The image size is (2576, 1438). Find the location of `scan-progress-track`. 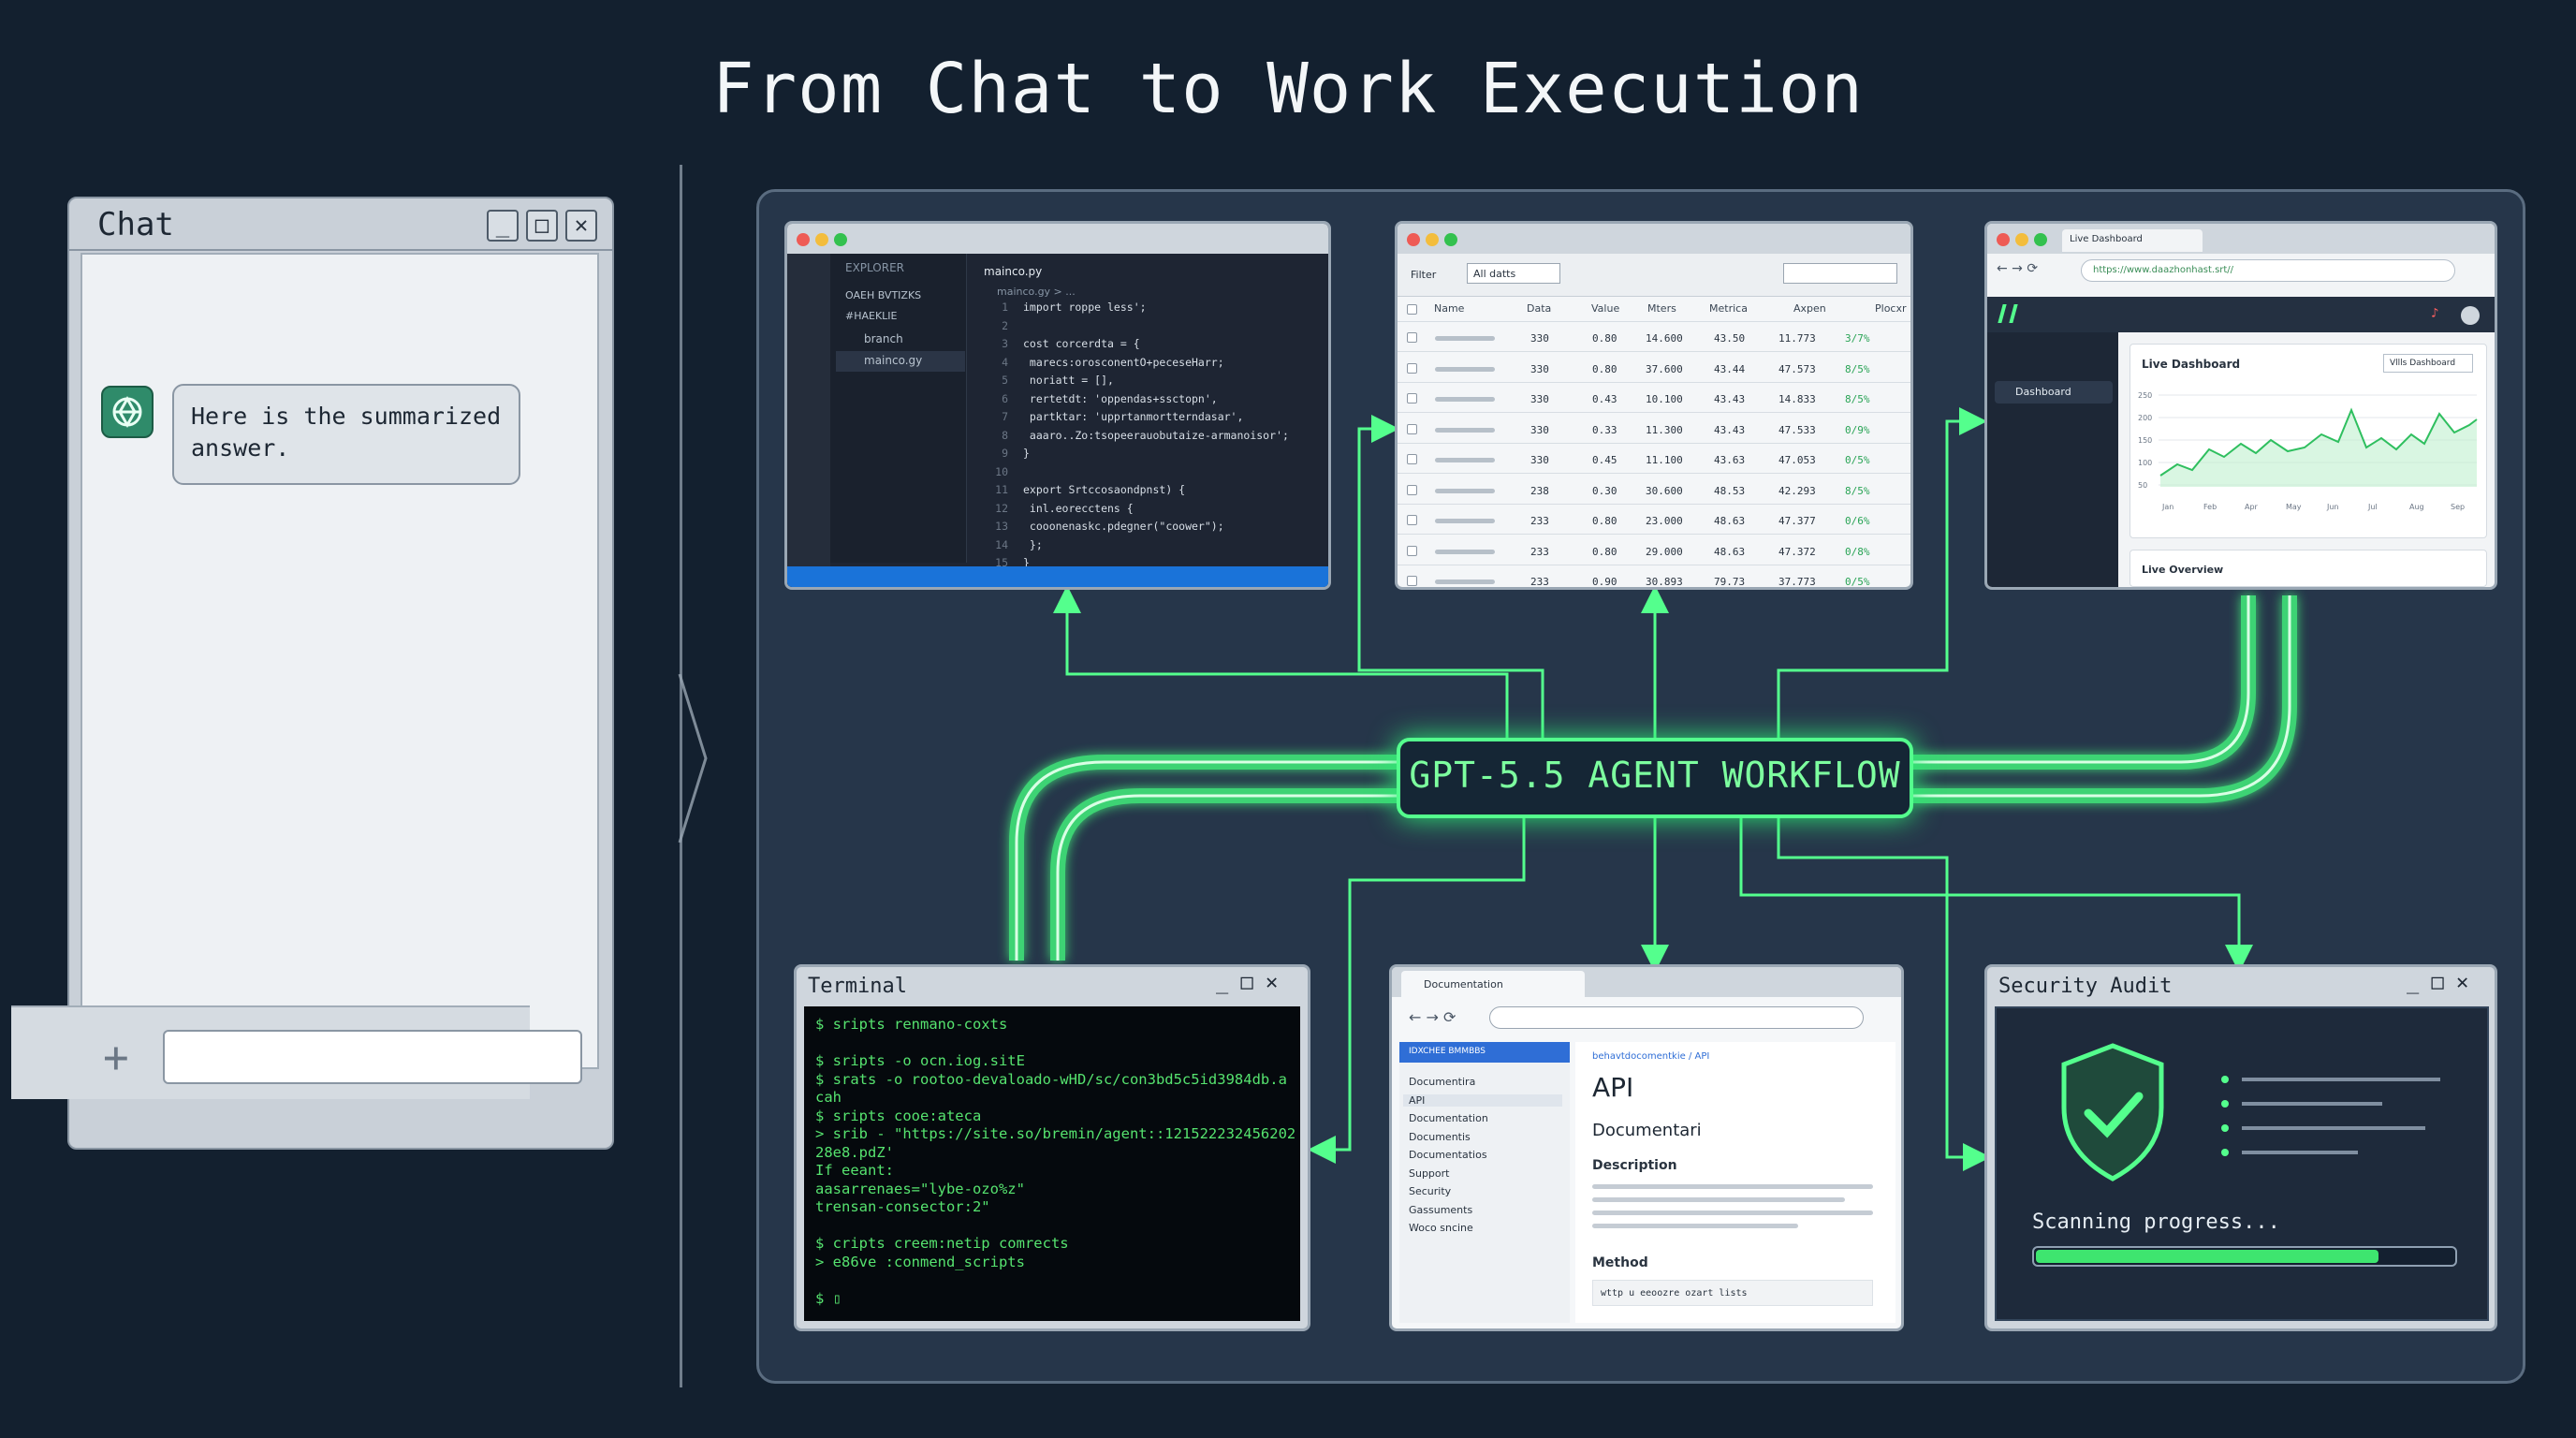

scan-progress-track is located at coordinates (2244, 1256).